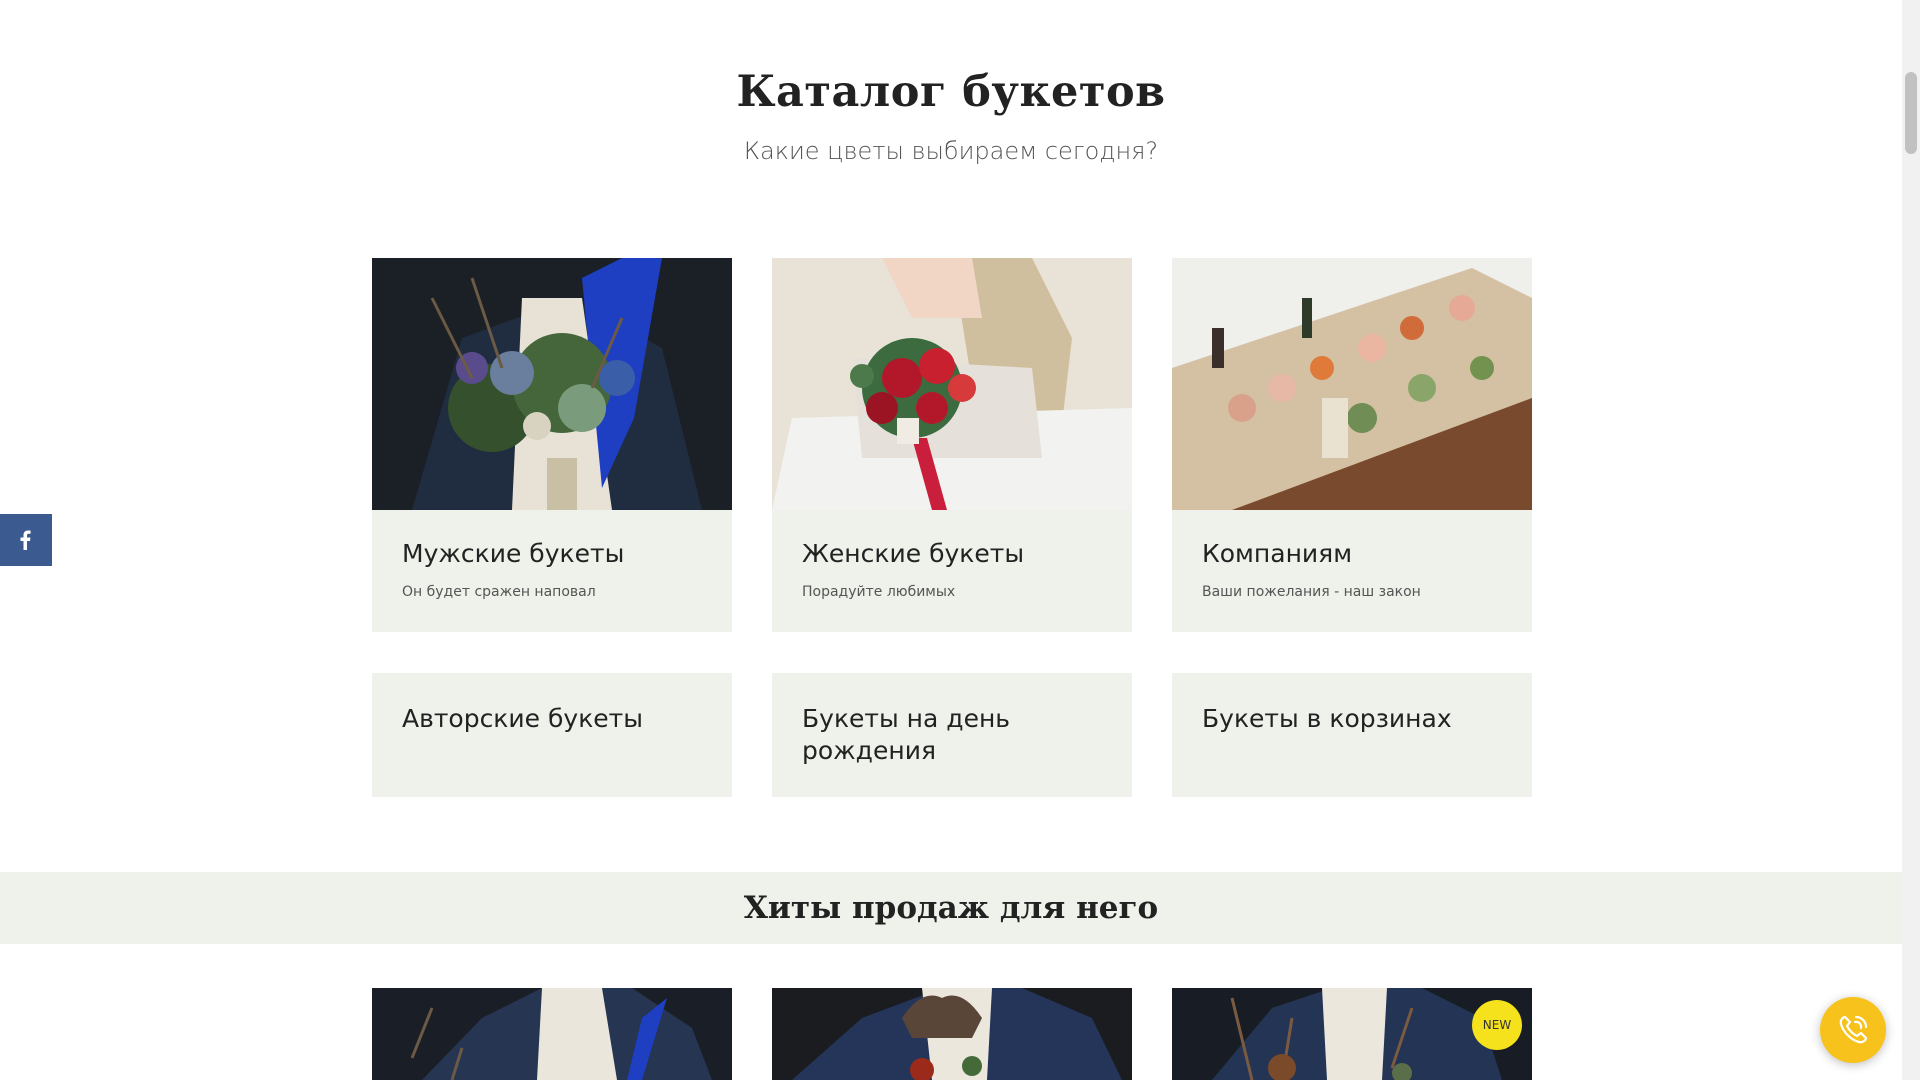 The width and height of the screenshot is (1920, 1080). I want to click on hits-section-title: Хиты продаж для него, so click(951, 908).